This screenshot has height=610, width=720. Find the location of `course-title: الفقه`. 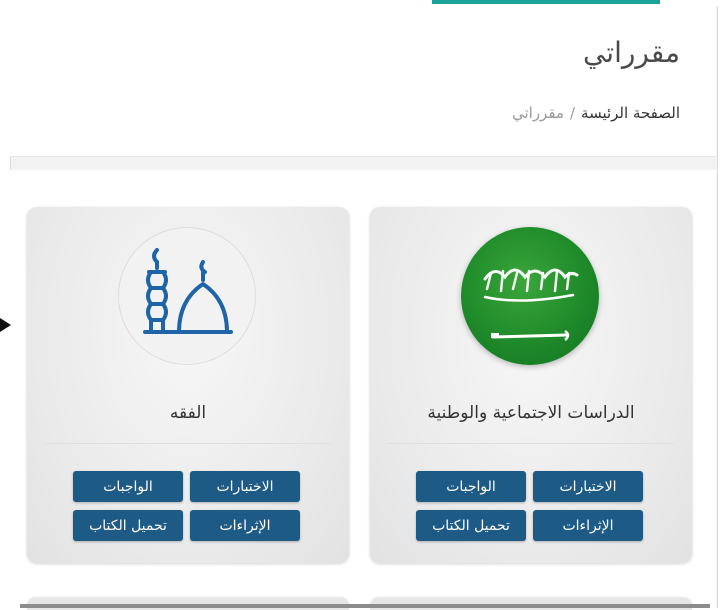

course-title: الفقه is located at coordinates (188, 413).